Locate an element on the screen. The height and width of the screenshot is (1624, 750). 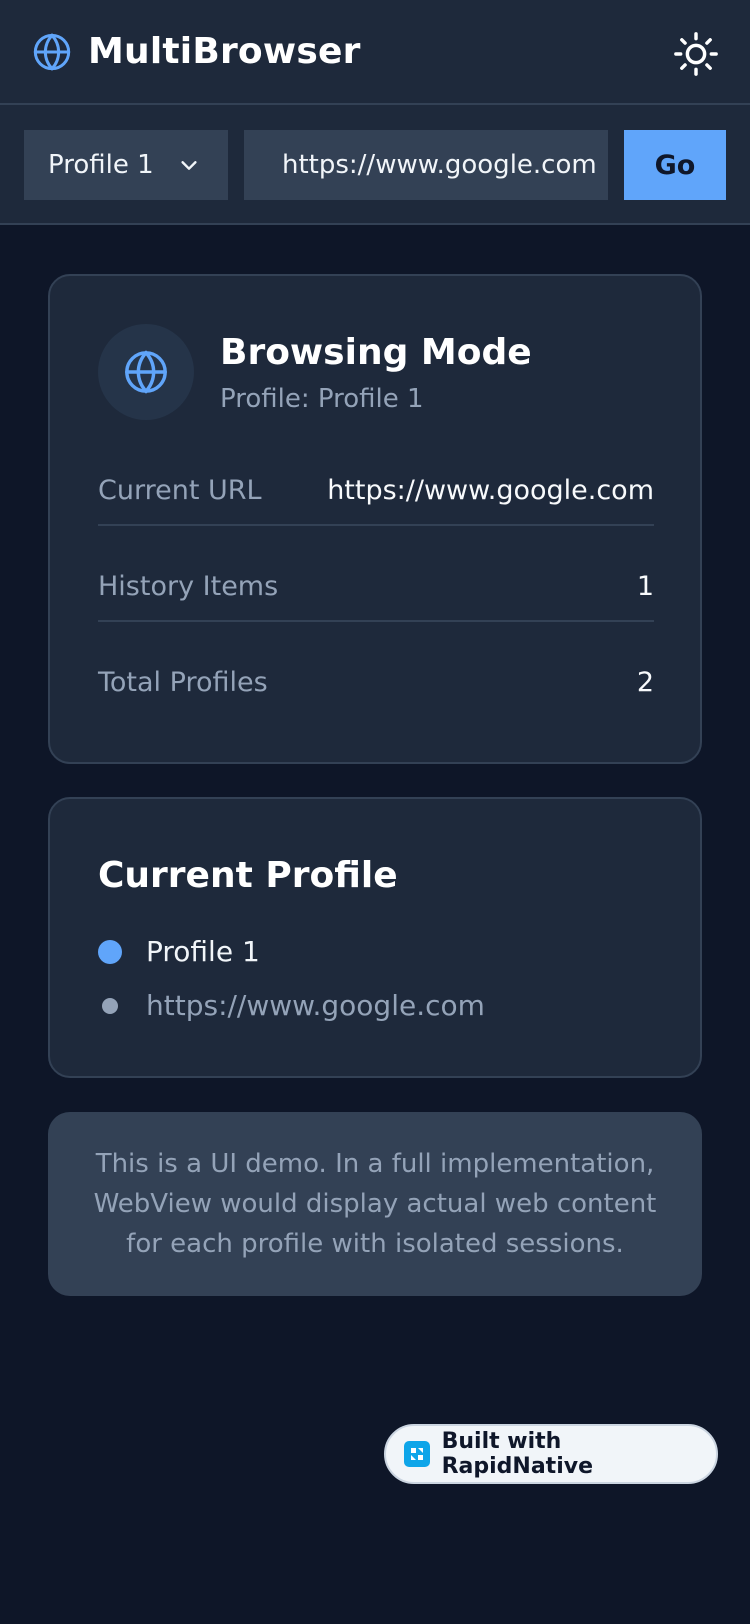
browser-toolbar: Profile 1 Go is located at coordinates (375, 165).